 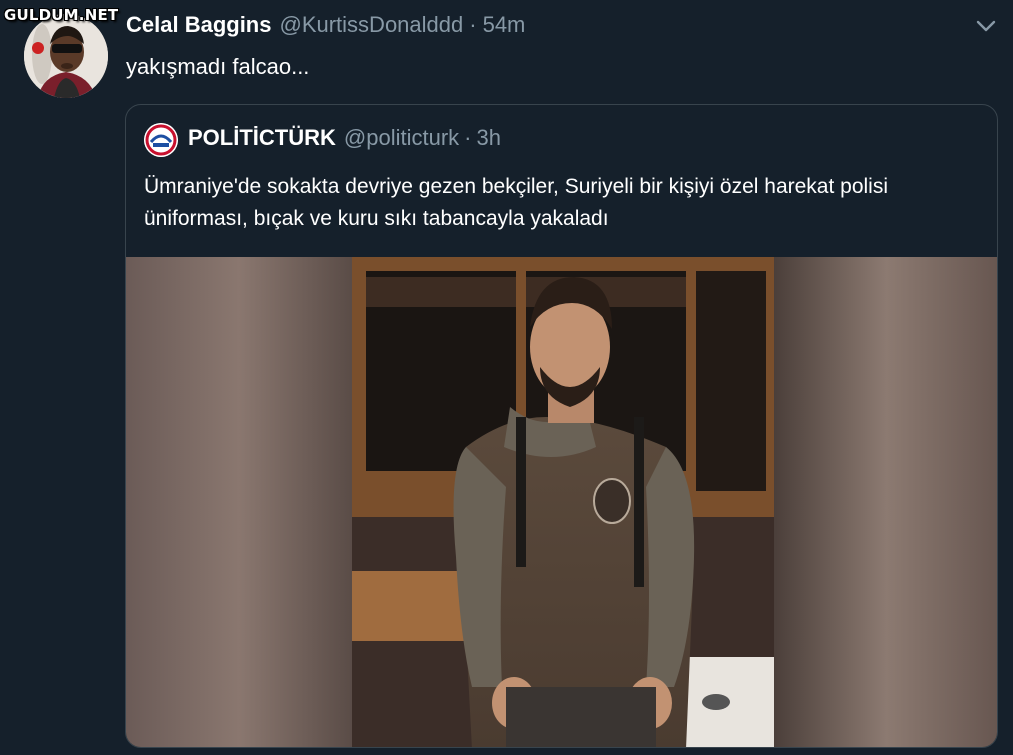 What do you see at coordinates (504, 25) in the screenshot?
I see `tweet-timestamp: 54m` at bounding box center [504, 25].